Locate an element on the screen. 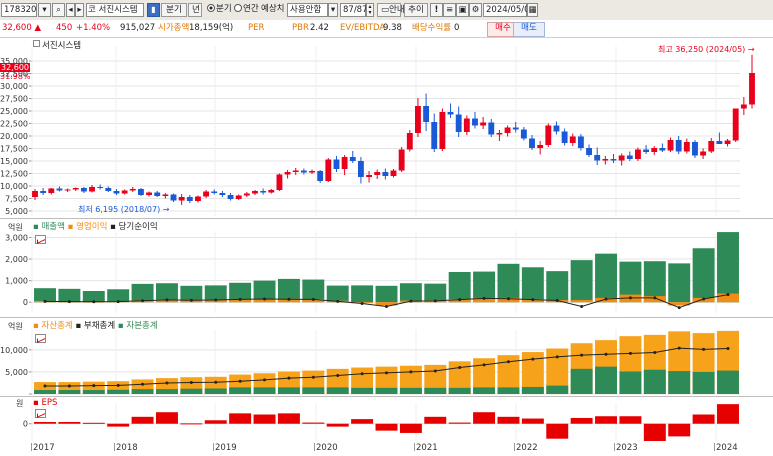 The image size is (773, 456). x-axis: 2017 2018 2019 2020 2021 2022 2023 2024 is located at coordinates (386, 449).